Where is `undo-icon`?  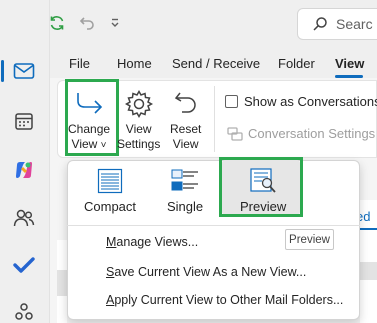
undo-icon is located at coordinates (87, 23).